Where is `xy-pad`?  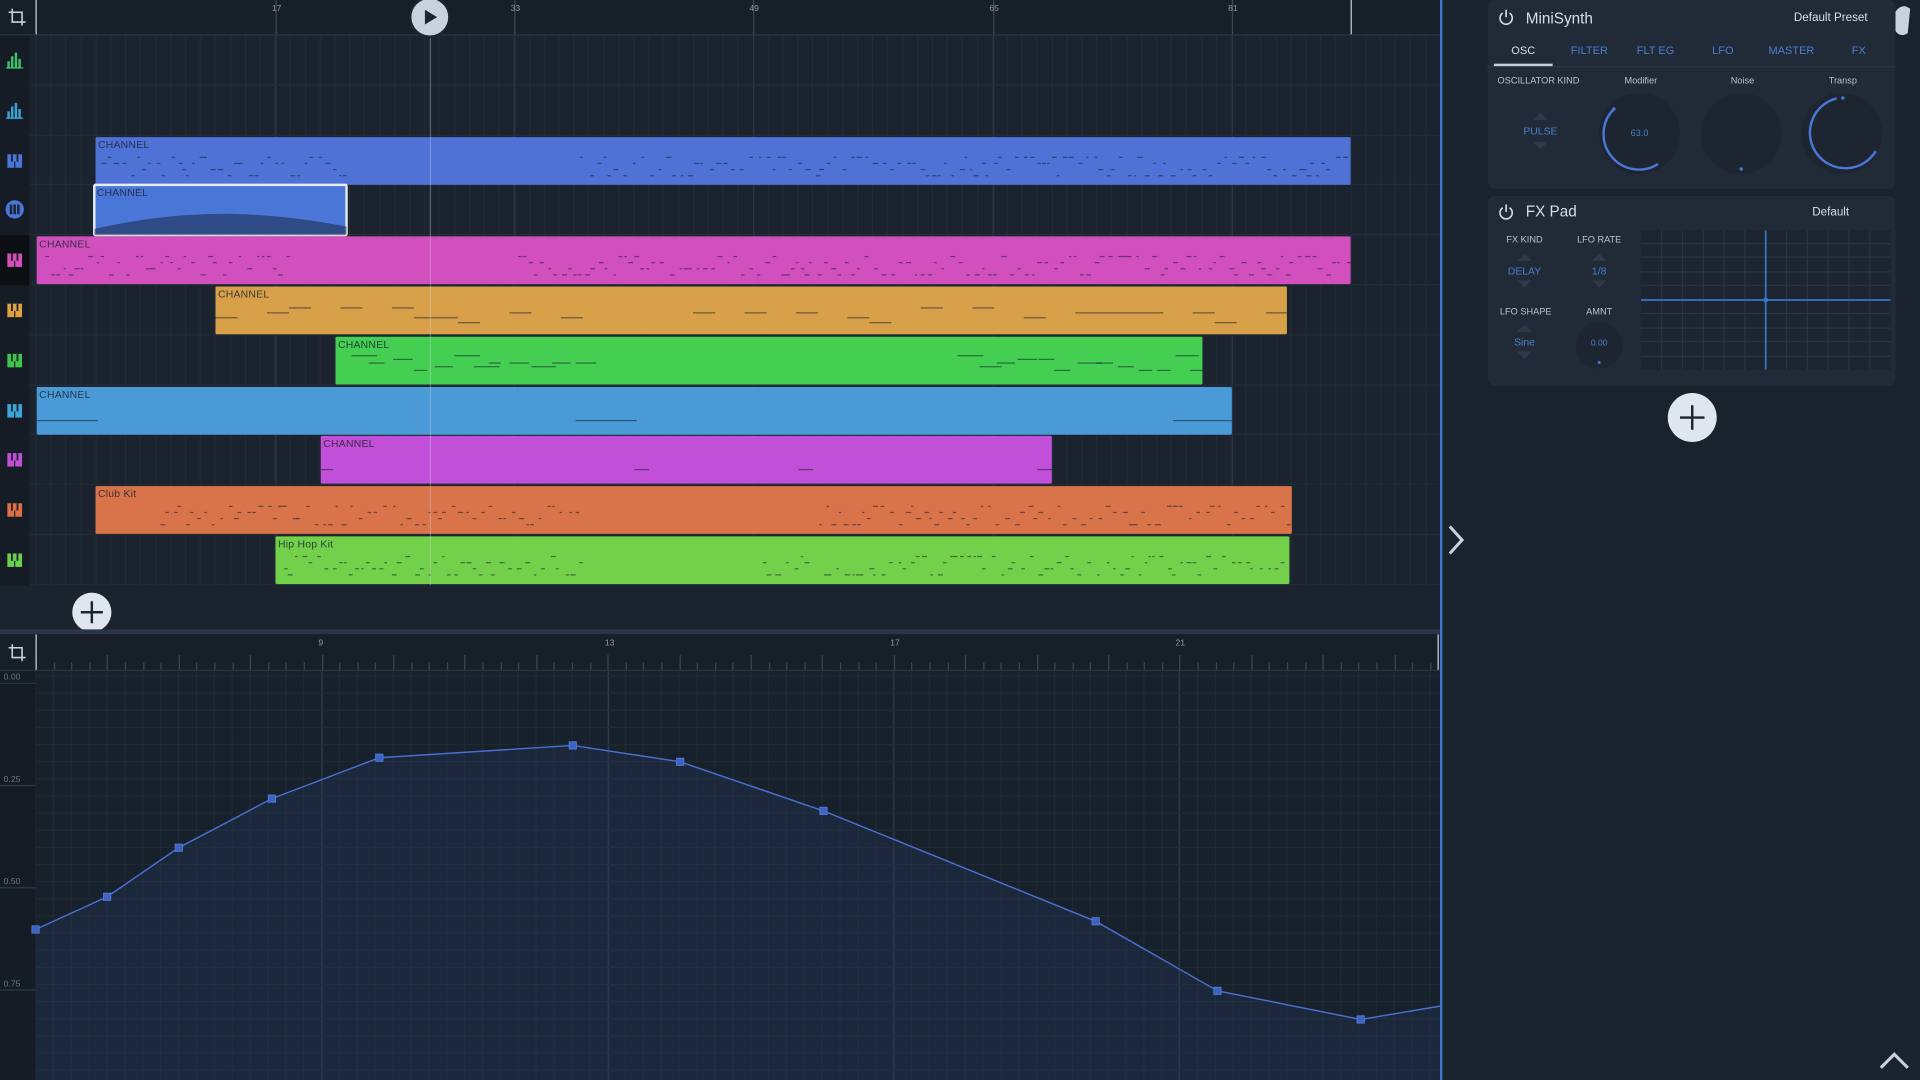
xy-pad is located at coordinates (1765, 300).